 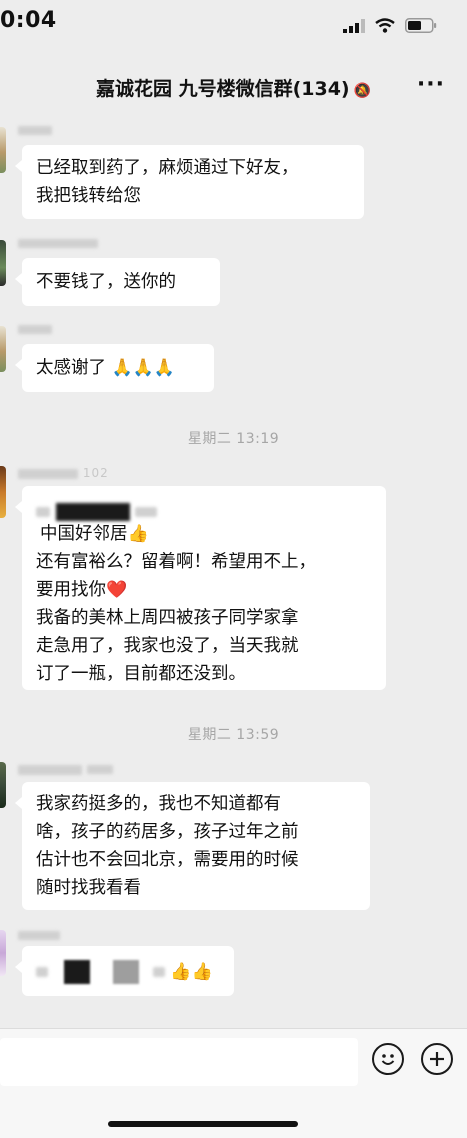 What do you see at coordinates (179, 1062) in the screenshot?
I see `message-input` at bounding box center [179, 1062].